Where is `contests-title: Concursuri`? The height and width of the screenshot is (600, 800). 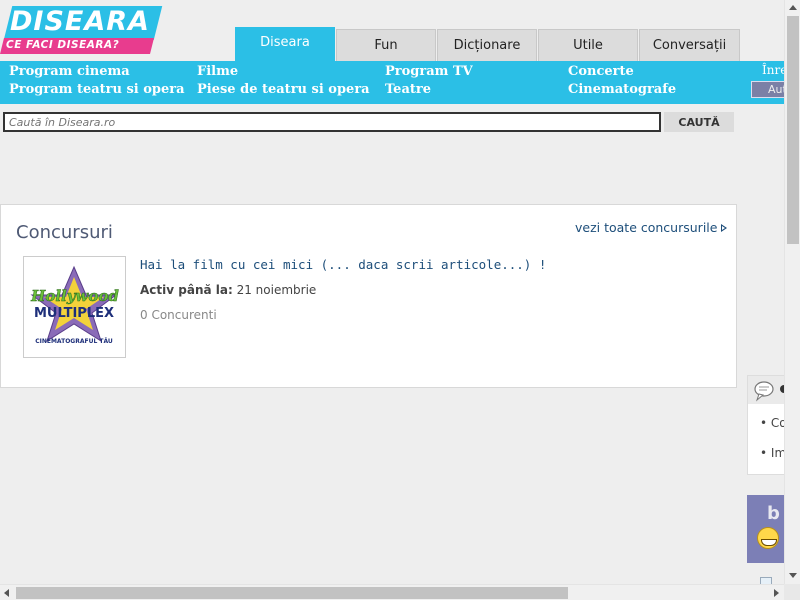 contests-title: Concursuri is located at coordinates (64, 232).